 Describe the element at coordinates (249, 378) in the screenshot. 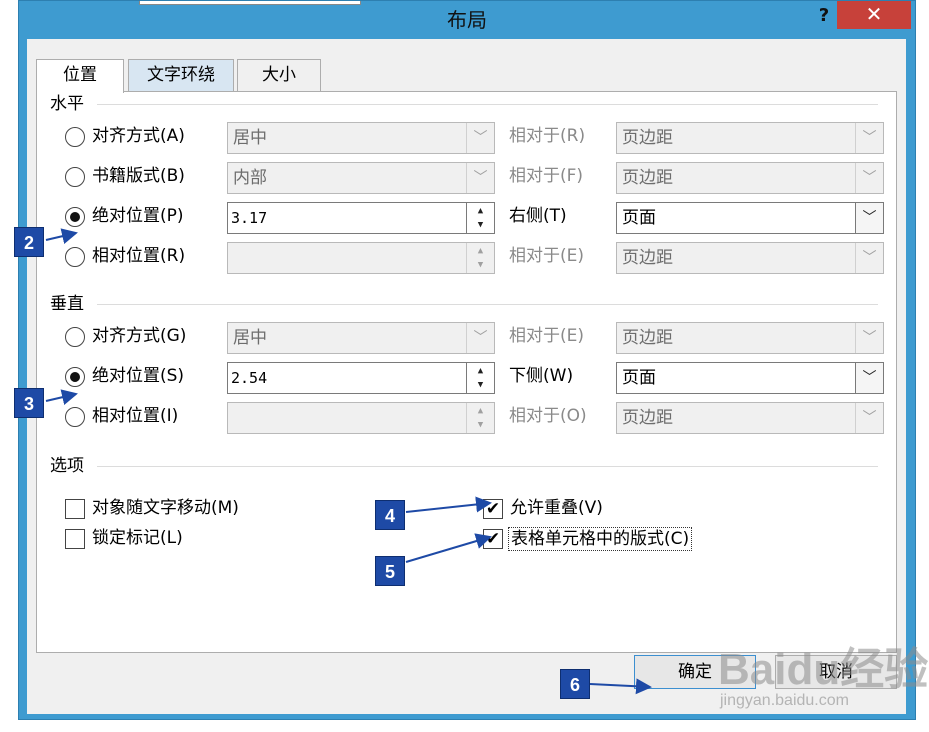

I see `v-absolute-value: 2.54` at that location.